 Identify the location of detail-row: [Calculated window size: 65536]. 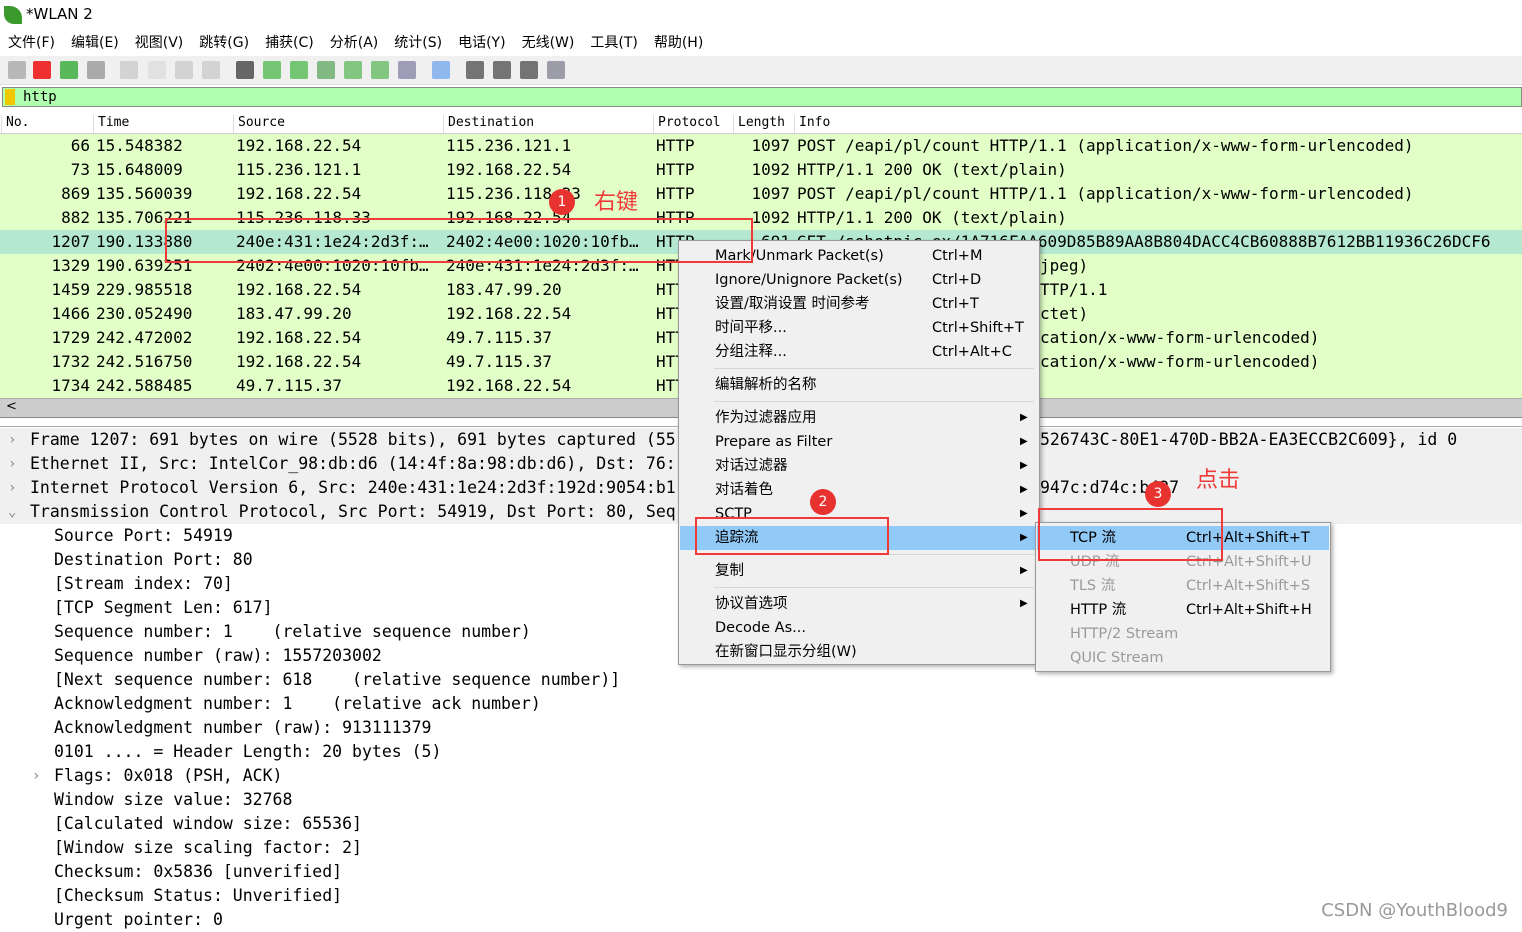
(761, 824).